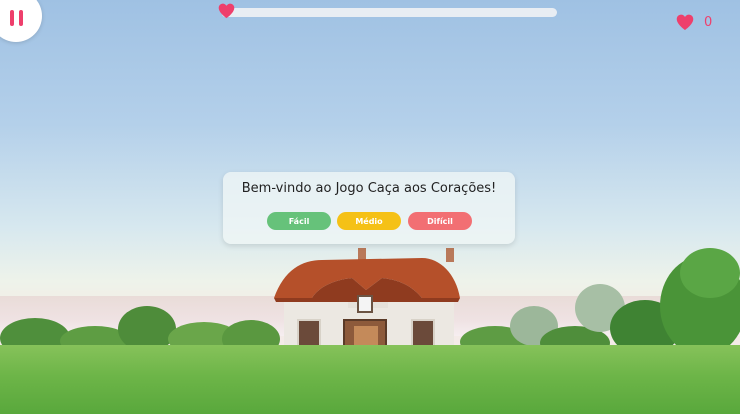  What do you see at coordinates (369, 221) in the screenshot?
I see `medium-button: Médio` at bounding box center [369, 221].